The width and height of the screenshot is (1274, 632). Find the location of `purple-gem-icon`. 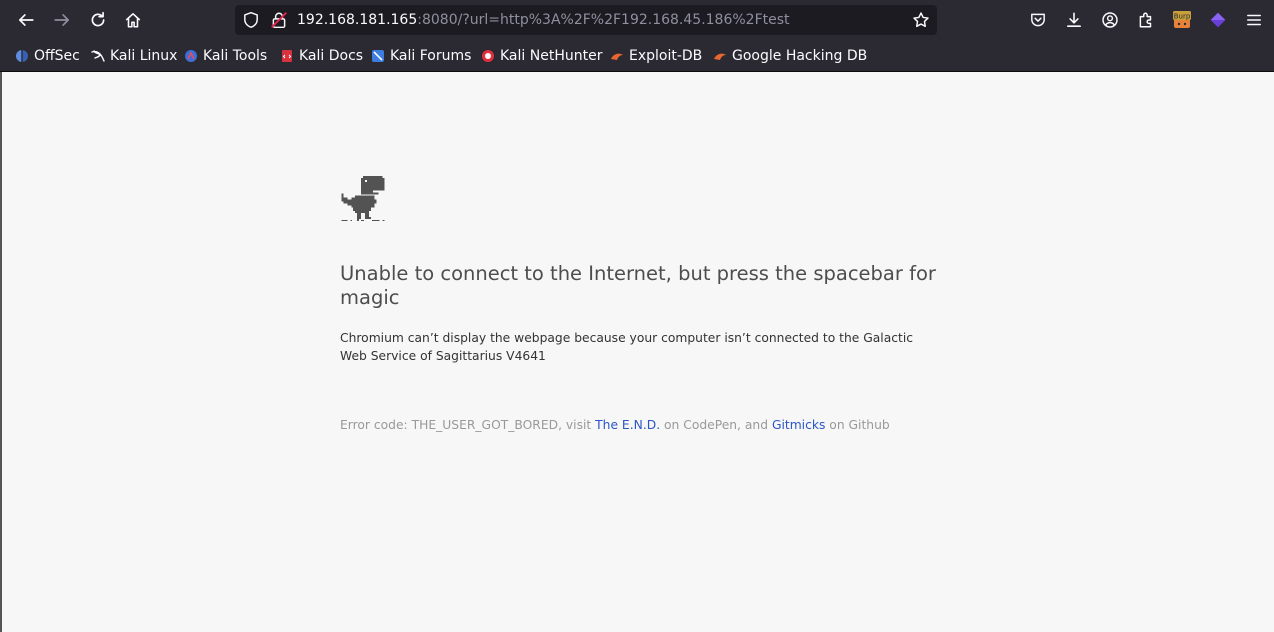

purple-gem-icon is located at coordinates (1218, 20).